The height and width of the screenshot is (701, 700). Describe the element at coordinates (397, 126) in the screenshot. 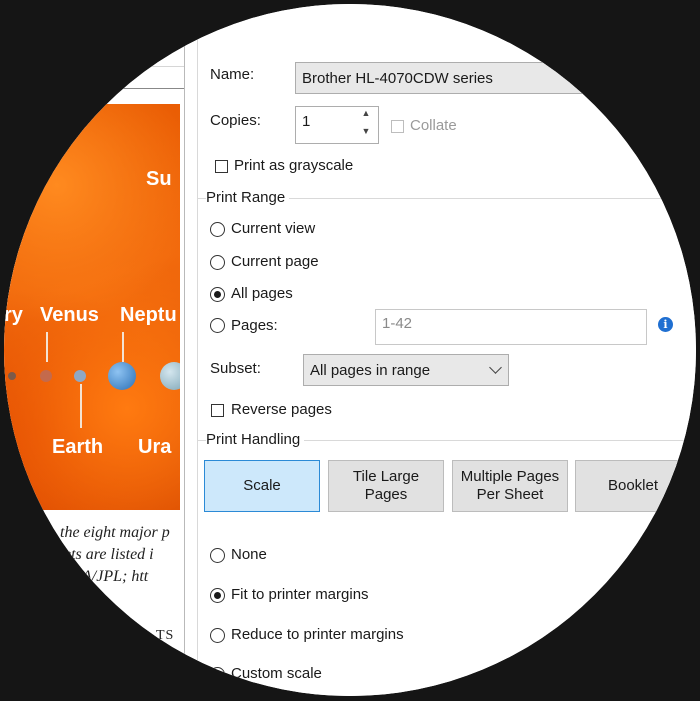

I see `collate-checkbox` at that location.